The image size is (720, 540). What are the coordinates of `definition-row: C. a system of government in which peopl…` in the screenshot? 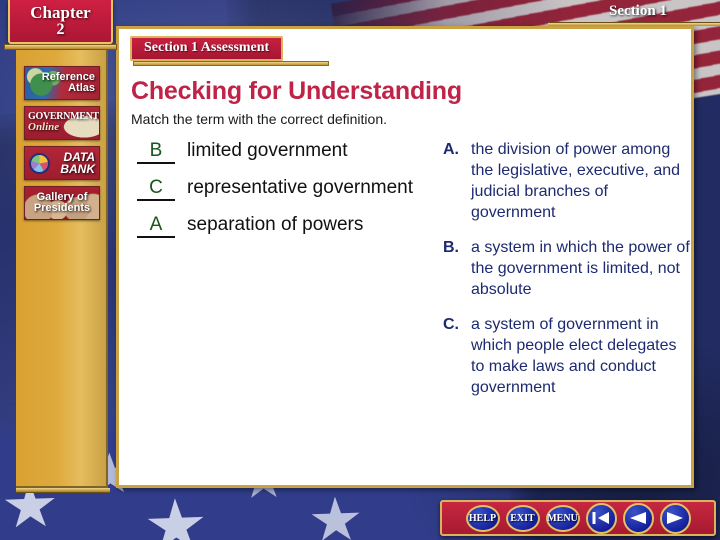 It's located at (567, 356).